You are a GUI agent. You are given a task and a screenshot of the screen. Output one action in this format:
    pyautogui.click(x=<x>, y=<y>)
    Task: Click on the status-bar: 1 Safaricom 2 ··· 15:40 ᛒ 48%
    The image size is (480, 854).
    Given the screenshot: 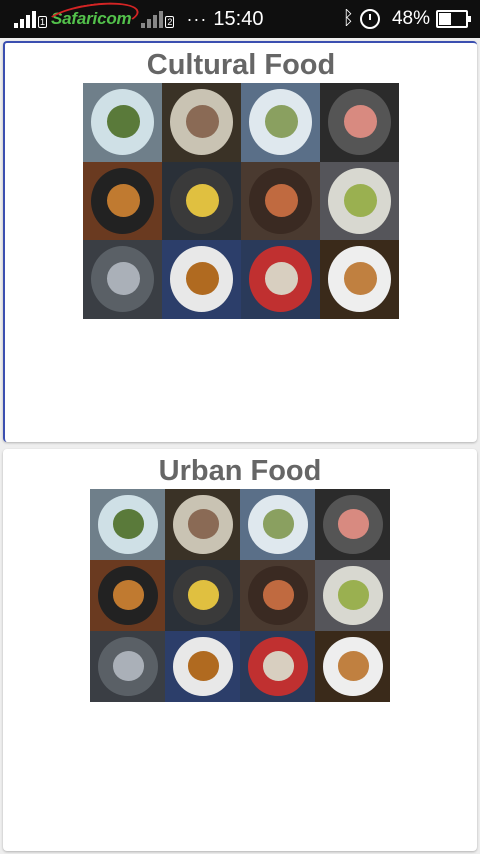 What is the action you would take?
    pyautogui.click(x=240, y=19)
    